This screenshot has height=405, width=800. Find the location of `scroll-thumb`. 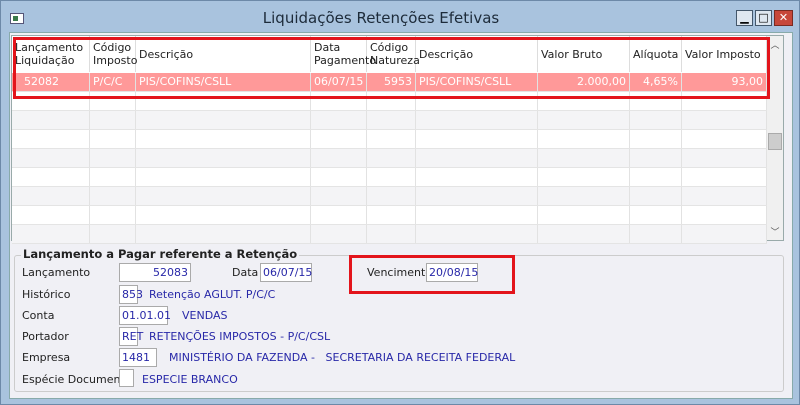

scroll-thumb is located at coordinates (775, 141).